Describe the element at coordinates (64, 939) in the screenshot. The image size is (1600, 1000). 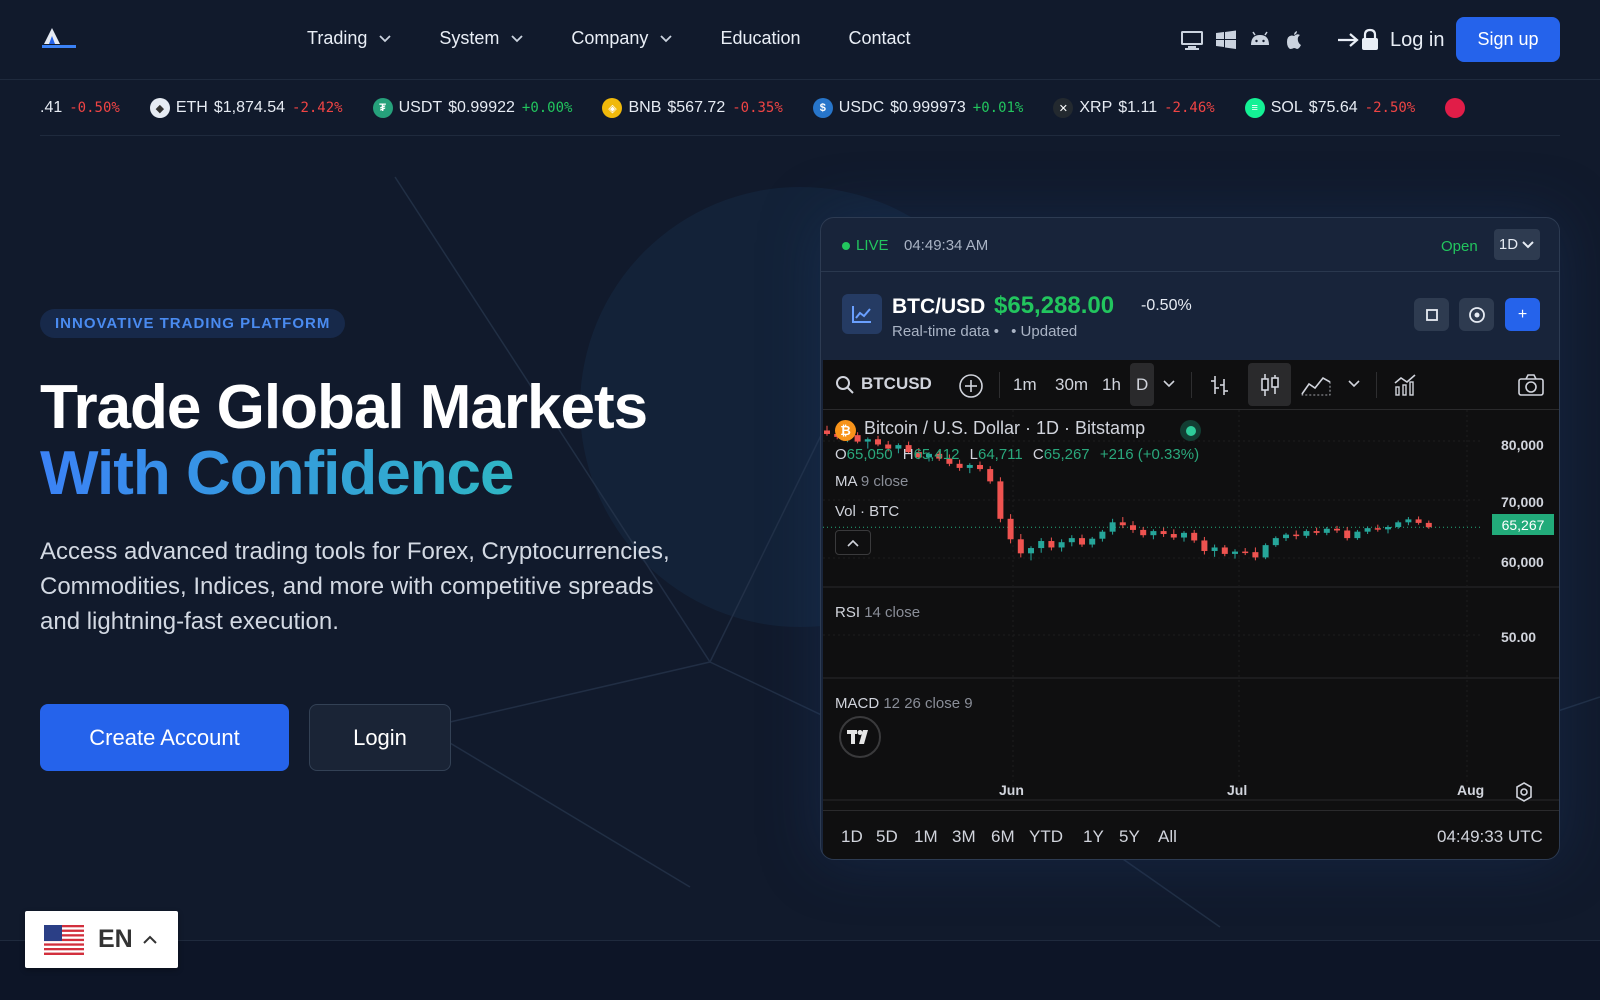
I see `us-flag-icon` at that location.